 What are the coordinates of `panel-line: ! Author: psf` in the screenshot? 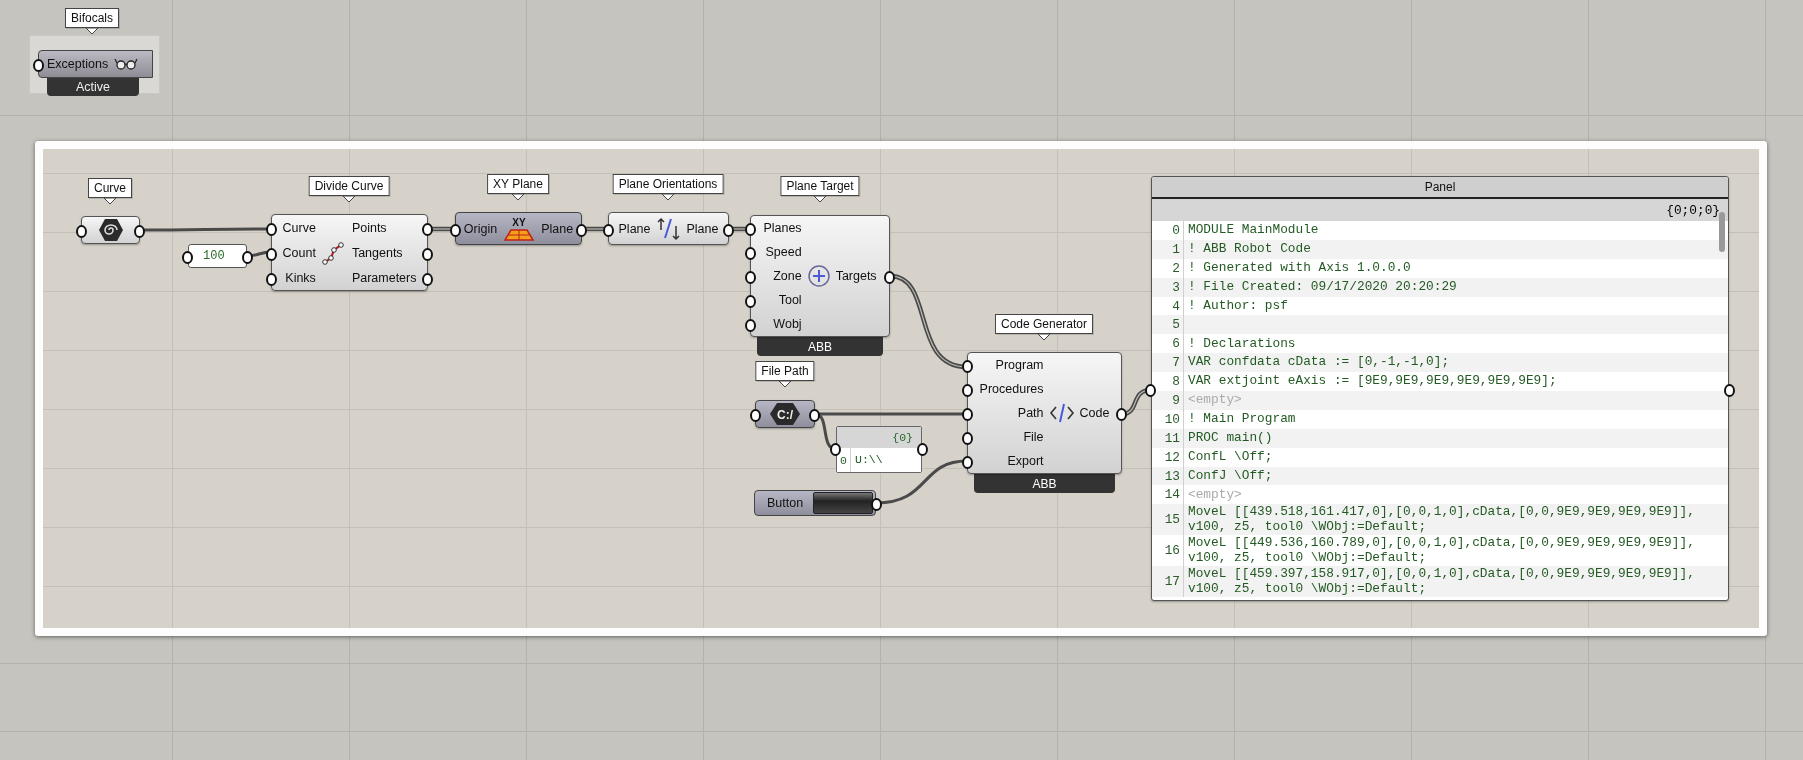 It's located at (1238, 305).